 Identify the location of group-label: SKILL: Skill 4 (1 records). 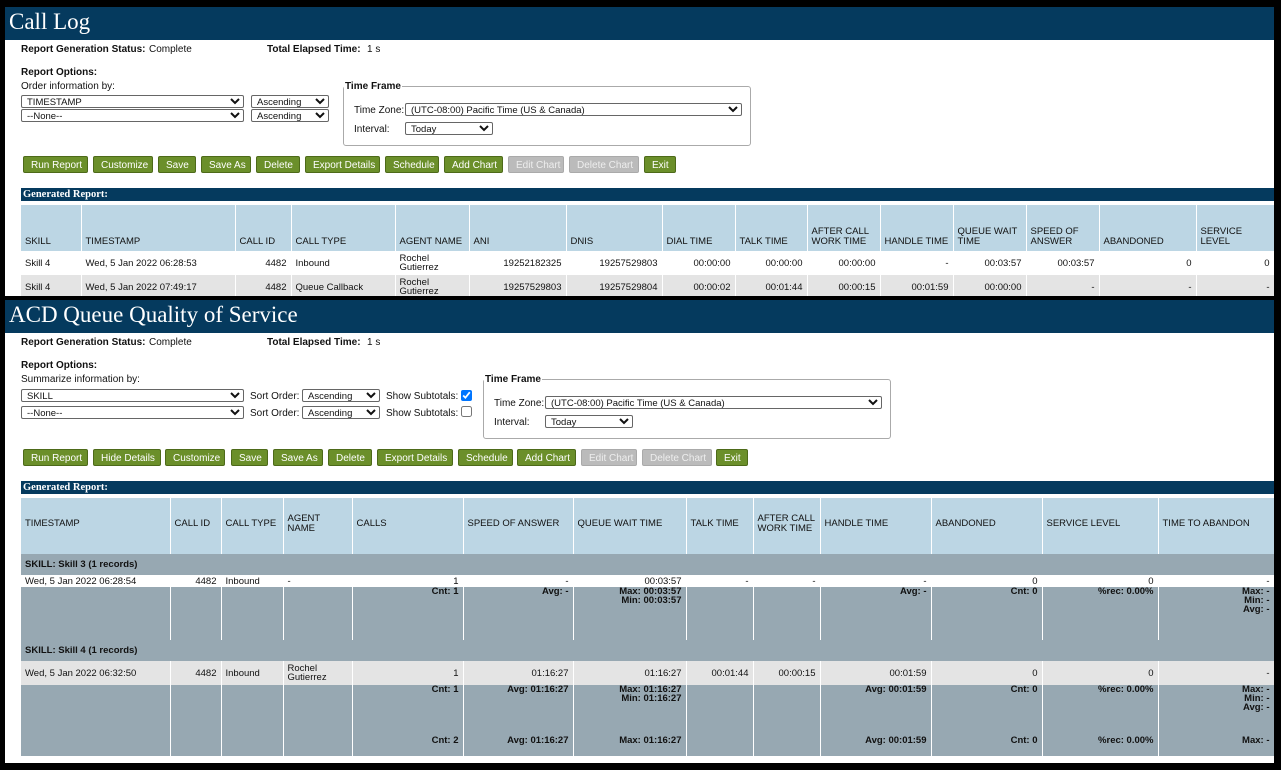
(647, 650).